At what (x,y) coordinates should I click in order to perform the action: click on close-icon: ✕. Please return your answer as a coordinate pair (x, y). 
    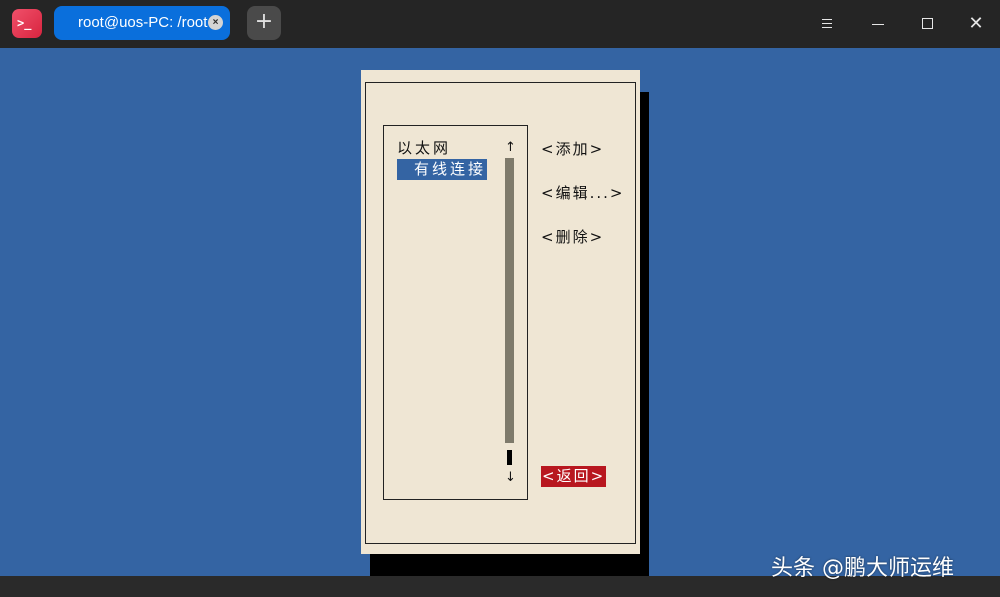
    Looking at the image, I should click on (976, 24).